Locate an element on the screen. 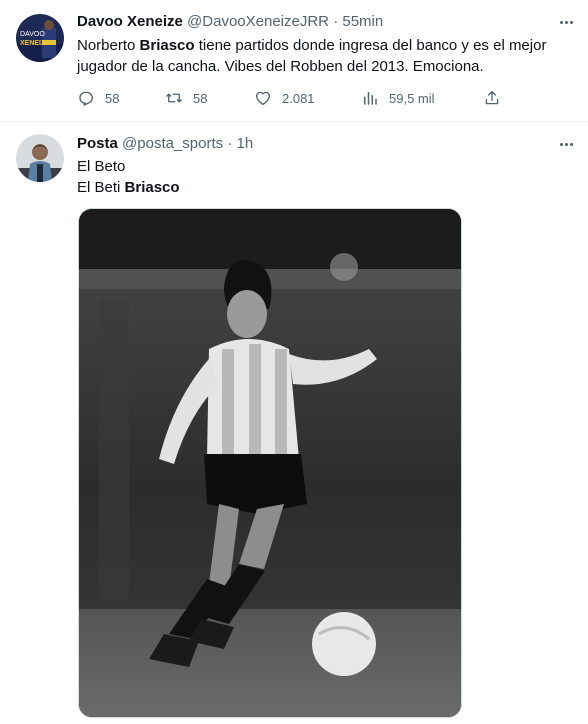  like-count: 2.081 is located at coordinates (298, 98).